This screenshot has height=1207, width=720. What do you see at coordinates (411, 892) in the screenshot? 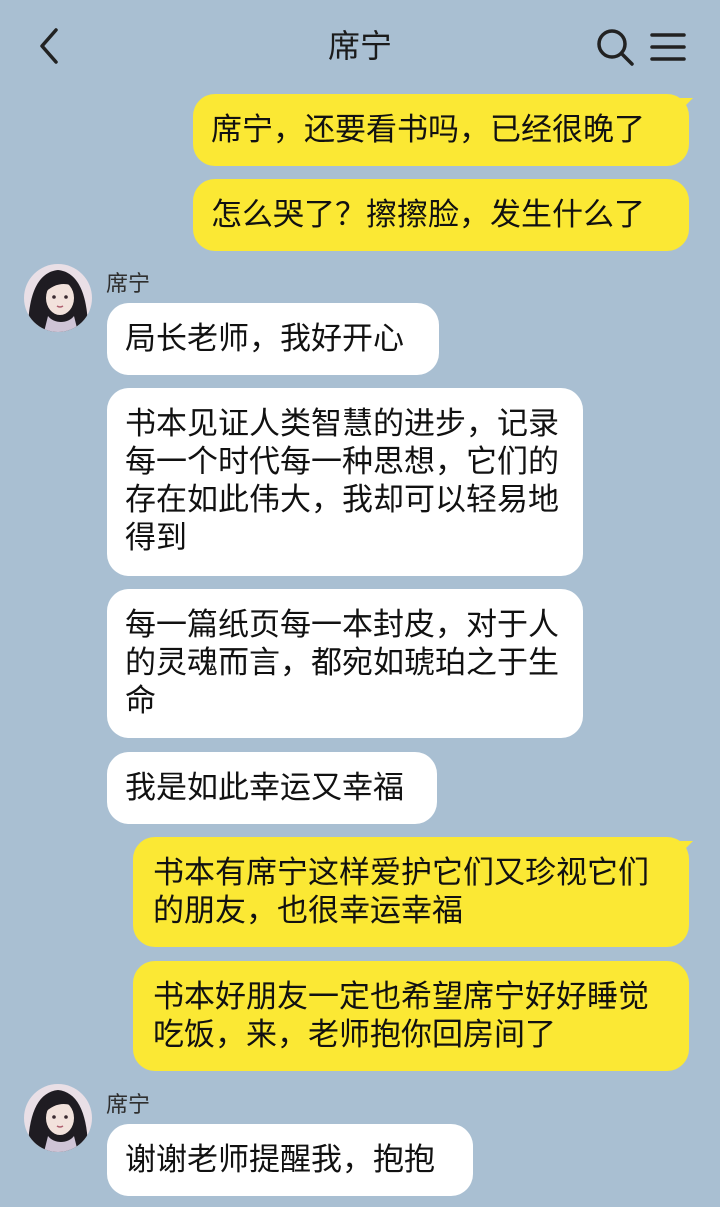
I see `message-bubble-outgoing: 书本有席宁这样爱护它们又珍视它们的朋友，也很幸运幸福` at bounding box center [411, 892].